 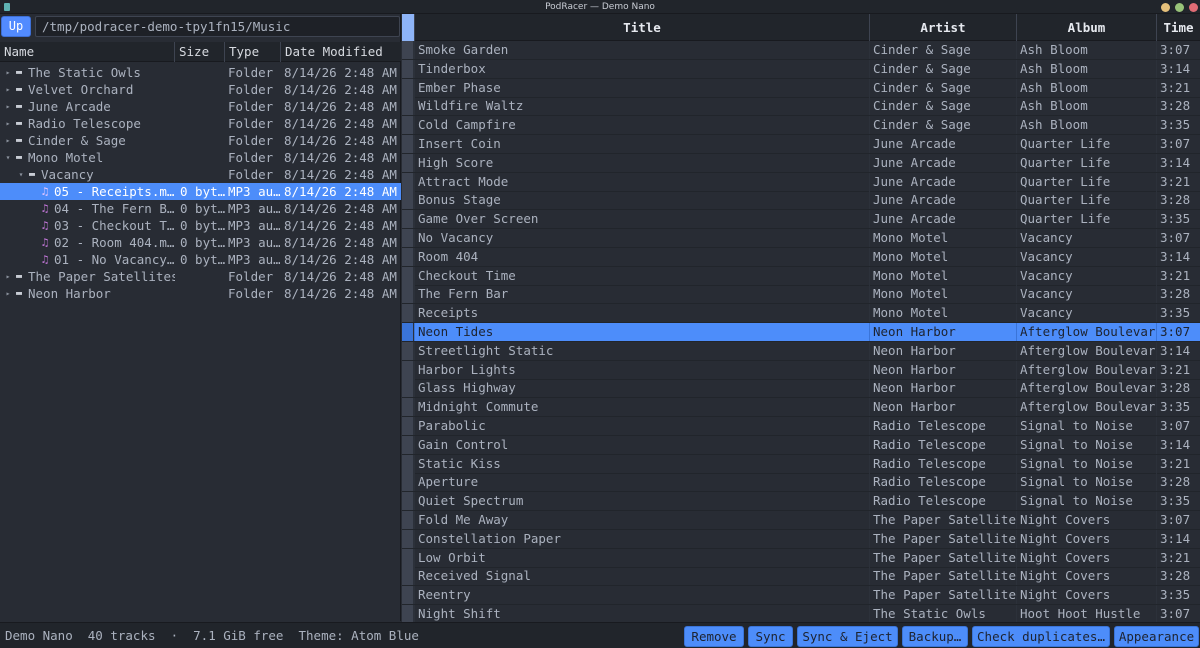 What do you see at coordinates (200, 52) in the screenshot?
I see `column-header-size: Size` at bounding box center [200, 52].